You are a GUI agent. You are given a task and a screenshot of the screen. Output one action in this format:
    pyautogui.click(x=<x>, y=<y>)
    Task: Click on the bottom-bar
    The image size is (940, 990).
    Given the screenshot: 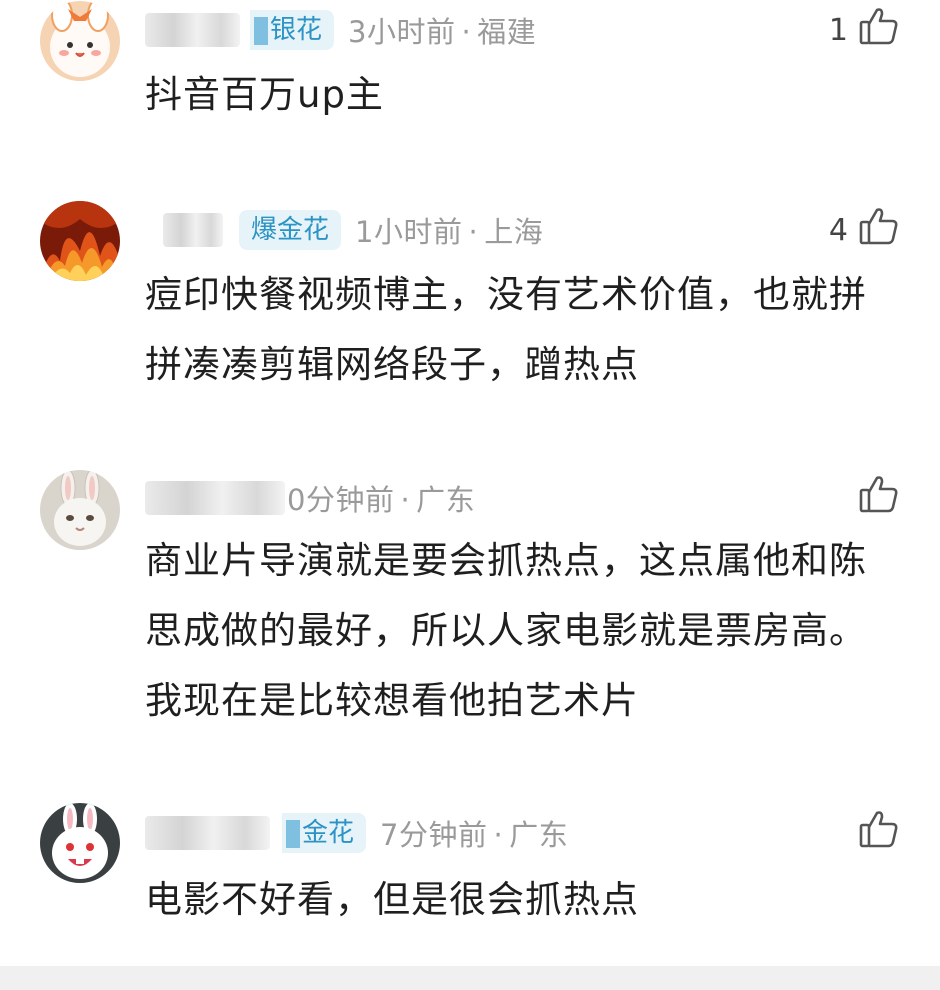 What is the action you would take?
    pyautogui.click(x=470, y=978)
    